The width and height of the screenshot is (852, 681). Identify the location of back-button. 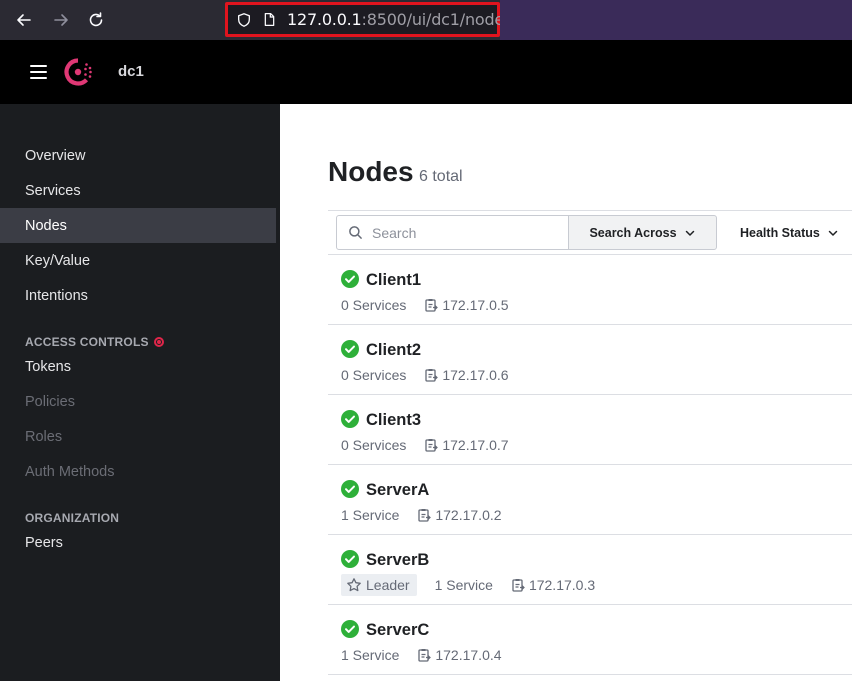
(24, 20).